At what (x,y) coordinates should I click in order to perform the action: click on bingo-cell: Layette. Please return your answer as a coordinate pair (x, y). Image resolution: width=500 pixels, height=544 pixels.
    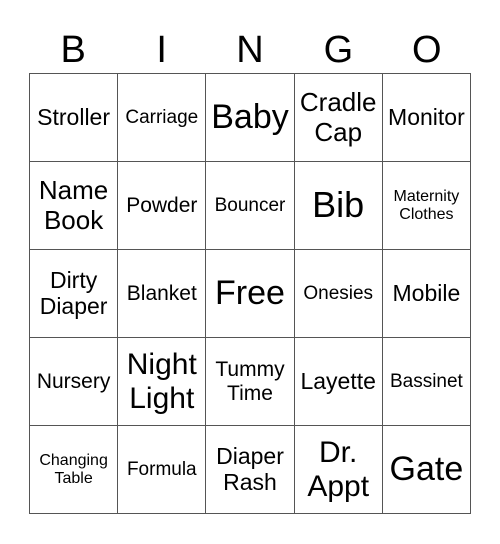
    Looking at the image, I should click on (338, 382).